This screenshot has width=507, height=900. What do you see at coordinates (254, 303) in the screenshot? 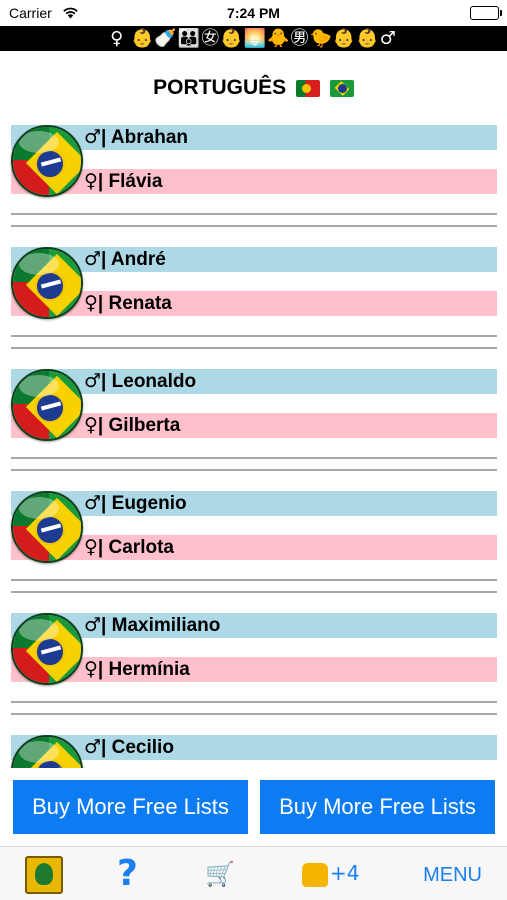
I see `female-name-bar: ♀| Renata` at bounding box center [254, 303].